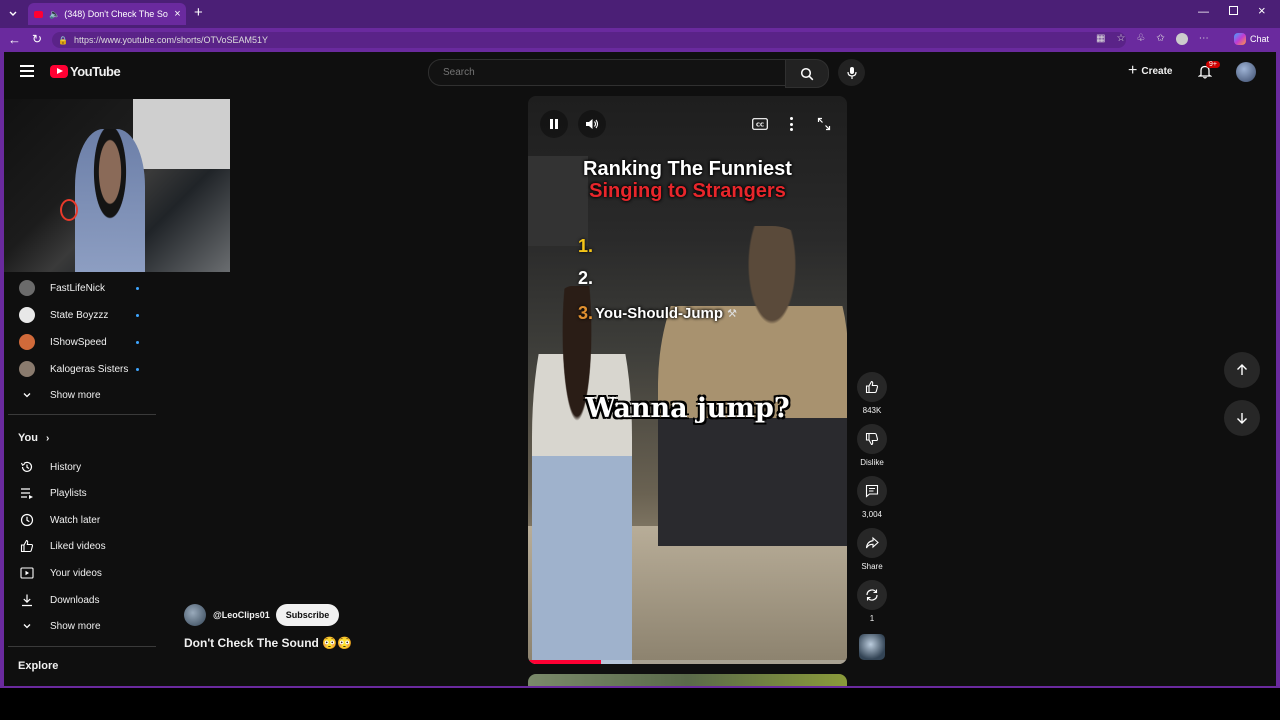 This screenshot has width=1280, height=720. I want to click on captions-icon: CC, so click(760, 124).